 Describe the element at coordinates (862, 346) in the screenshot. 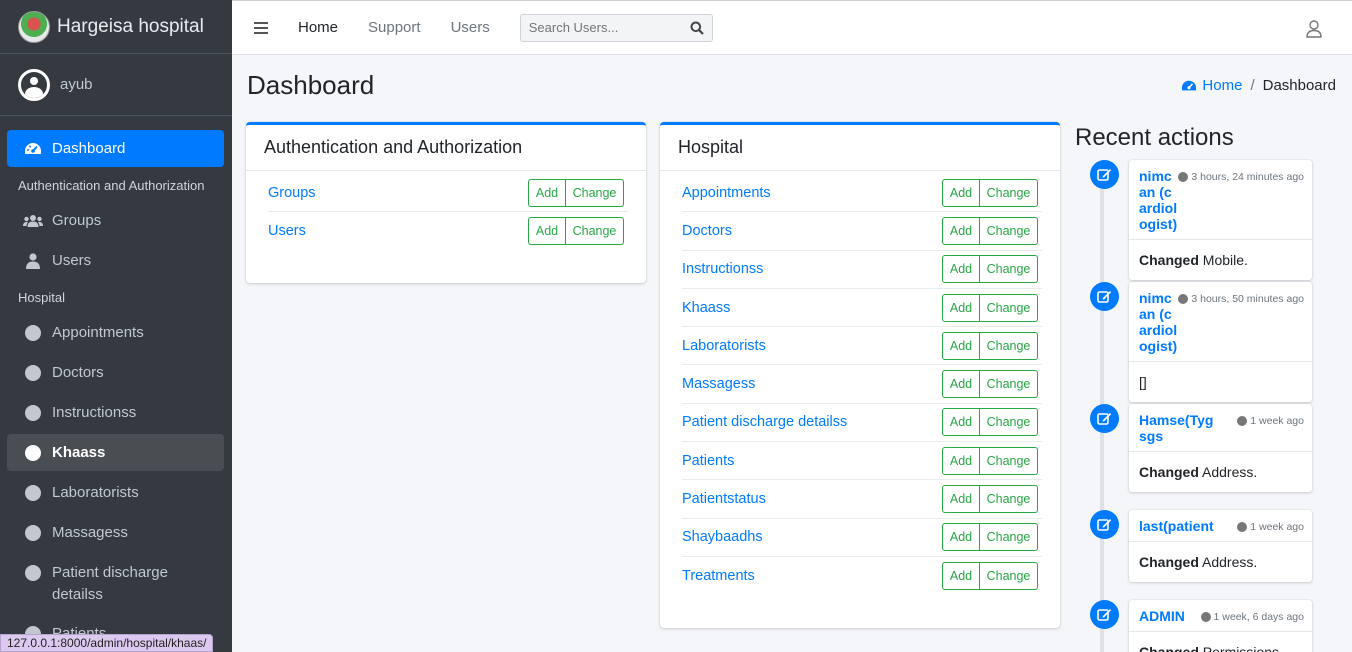

I see `model-row-laboratorists: Laboratorists Add Change` at that location.